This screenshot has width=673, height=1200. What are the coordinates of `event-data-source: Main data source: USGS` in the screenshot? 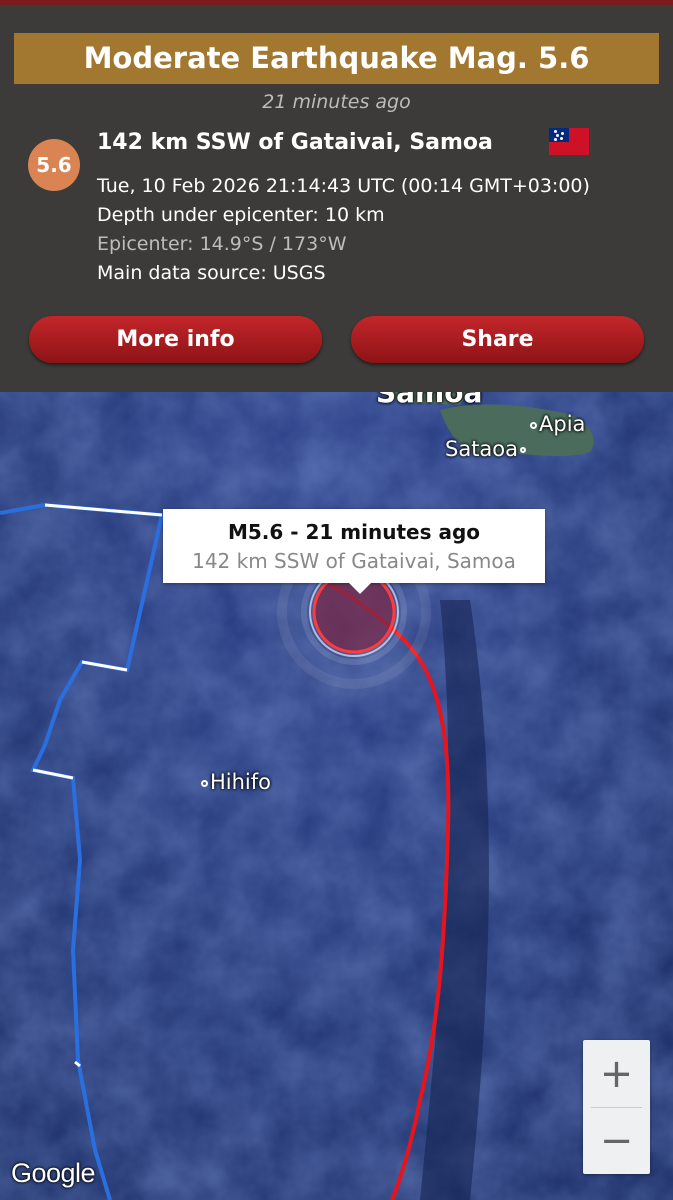 It's located at (211, 273).